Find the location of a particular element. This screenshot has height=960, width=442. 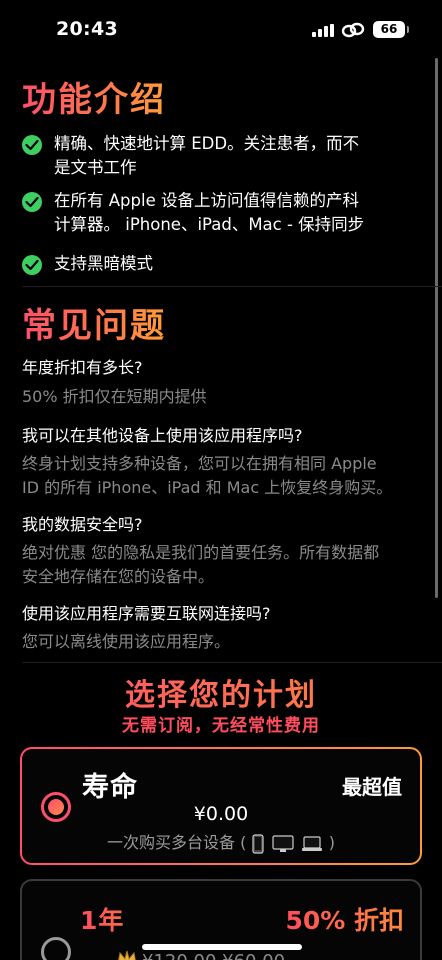

cellular-signal-icon is located at coordinates (323, 30).